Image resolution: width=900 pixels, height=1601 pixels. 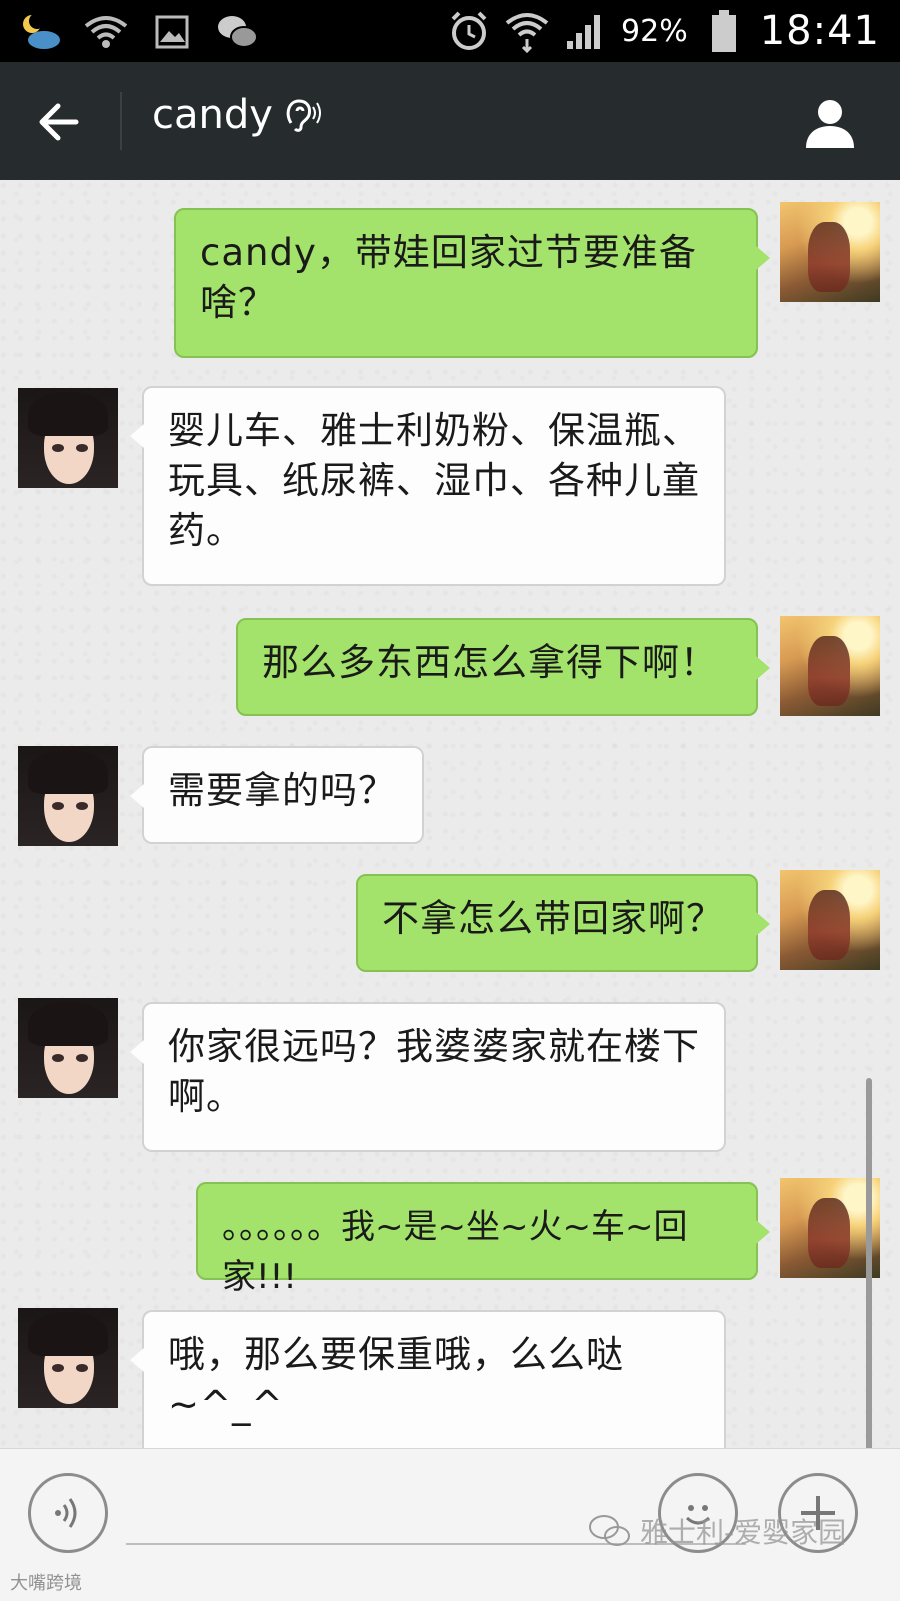 I want to click on profile-icon, so click(x=830, y=124).